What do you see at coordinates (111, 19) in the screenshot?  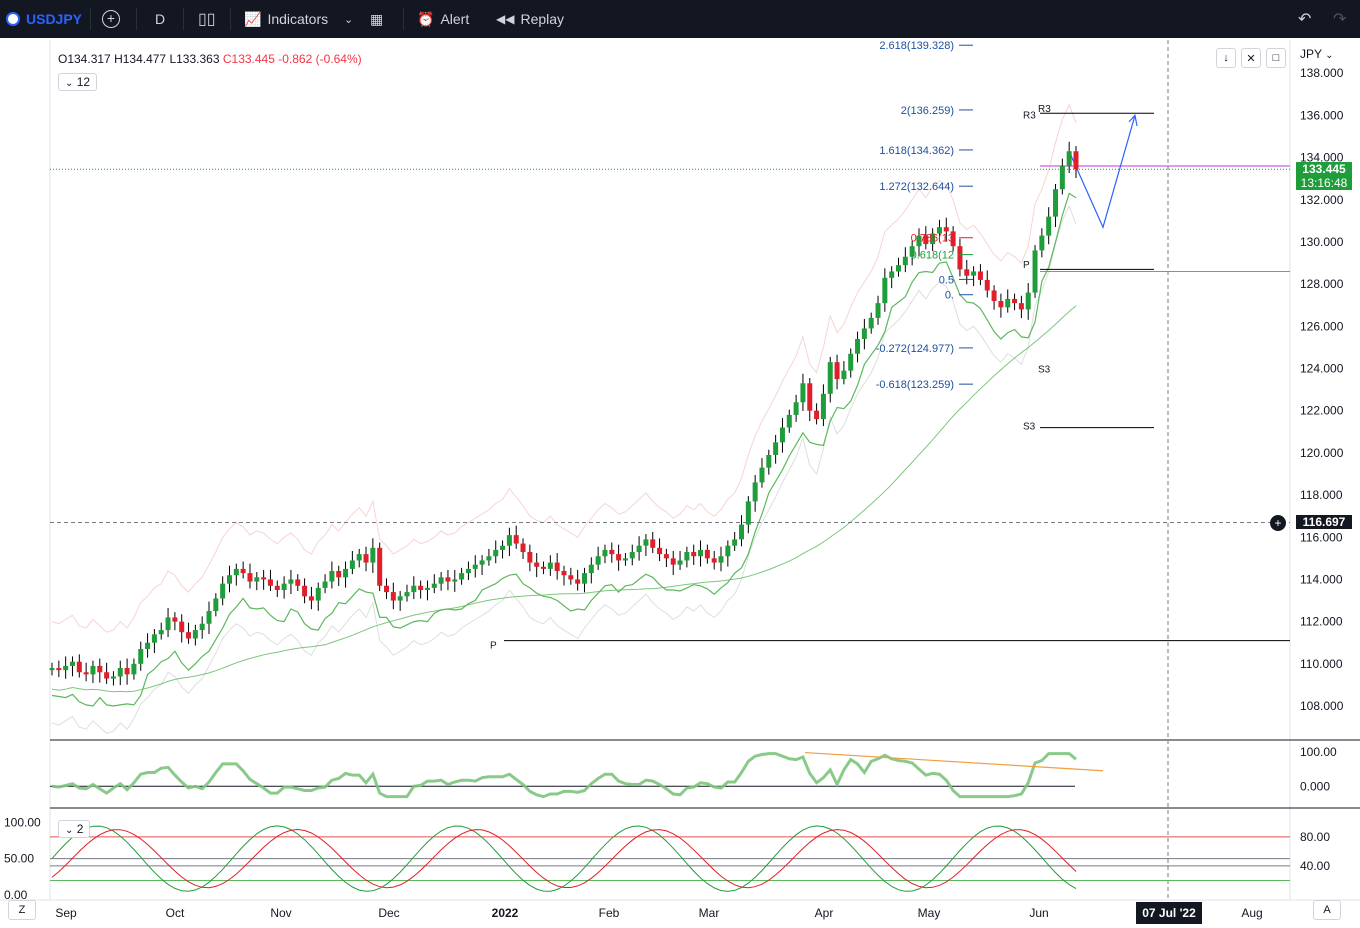 I see `compare-button: +` at bounding box center [111, 19].